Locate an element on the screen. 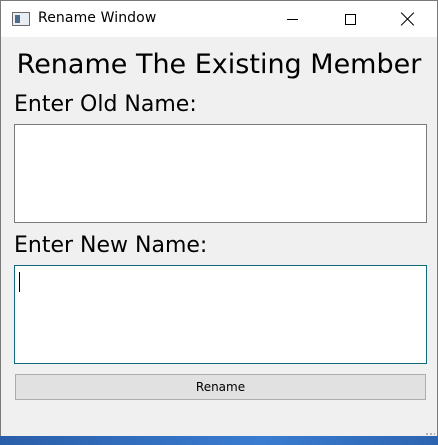 Image resolution: width=438 pixels, height=445 pixels. page-title: Rename The Existing Member is located at coordinates (219, 64).